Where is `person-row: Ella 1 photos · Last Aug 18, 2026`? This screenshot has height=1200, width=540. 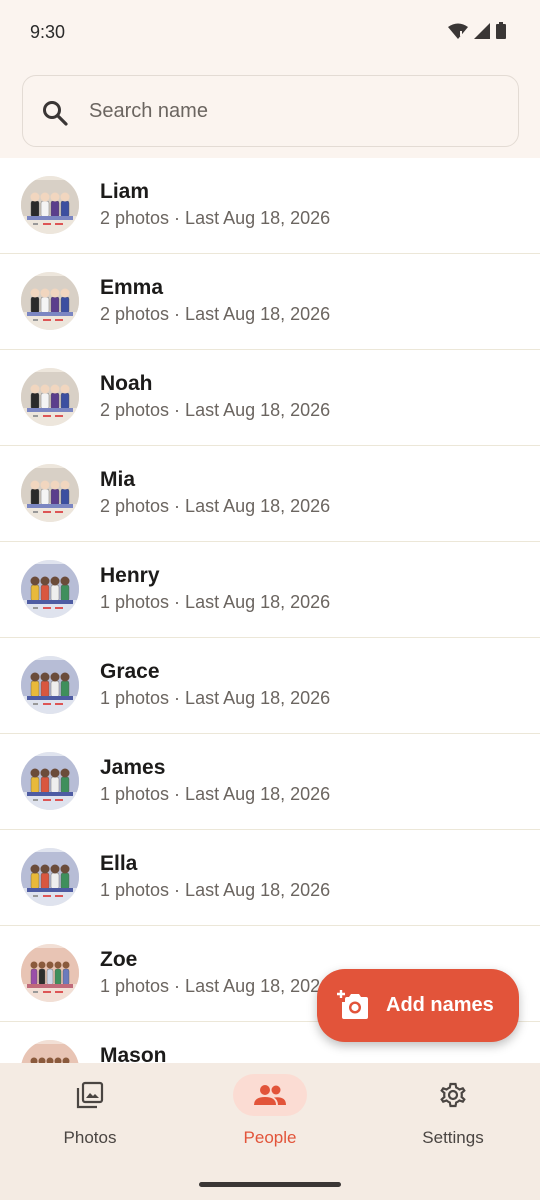 person-row: Ella 1 photos · Last Aug 18, 2026 is located at coordinates (270, 878).